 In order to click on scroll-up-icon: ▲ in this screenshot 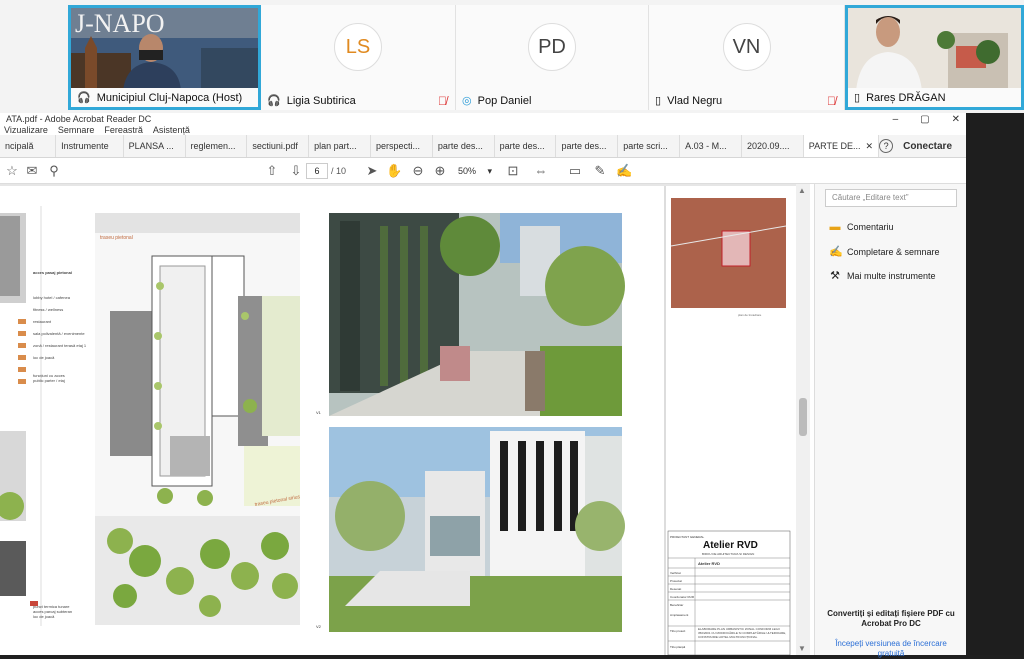, I will do `click(802, 190)`.